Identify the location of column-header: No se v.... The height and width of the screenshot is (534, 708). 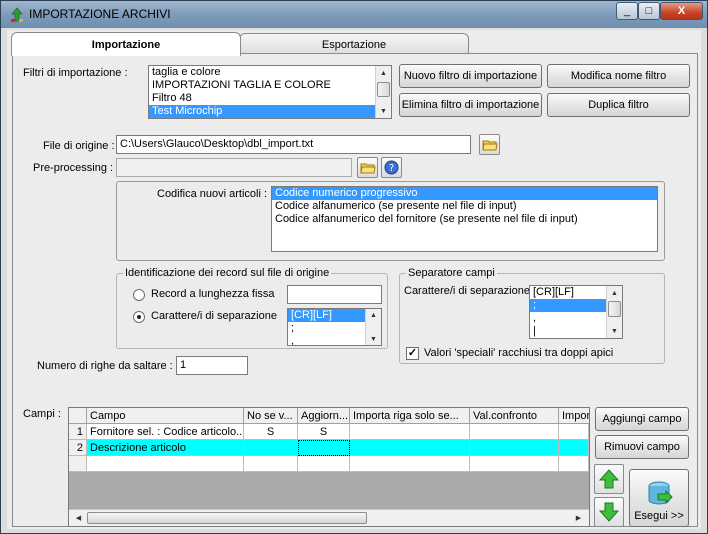
(271, 416).